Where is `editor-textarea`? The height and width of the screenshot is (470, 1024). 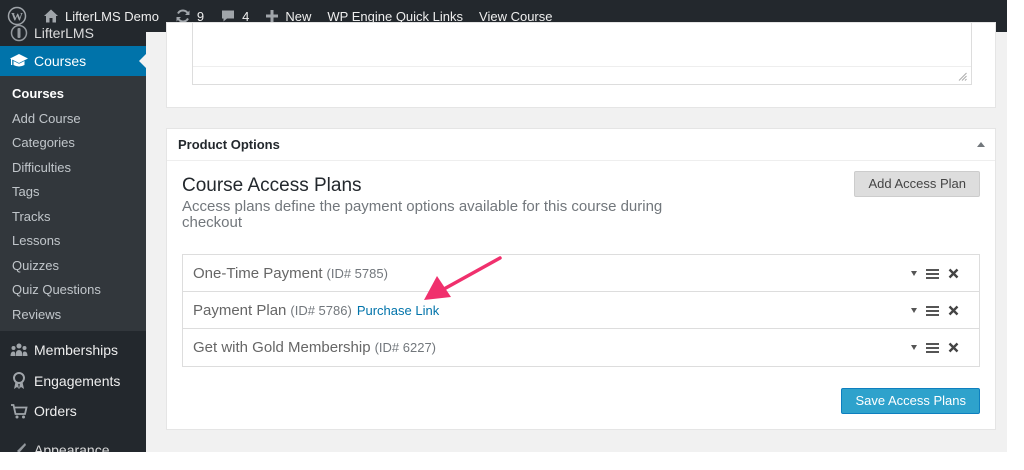
editor-textarea is located at coordinates (582, 54).